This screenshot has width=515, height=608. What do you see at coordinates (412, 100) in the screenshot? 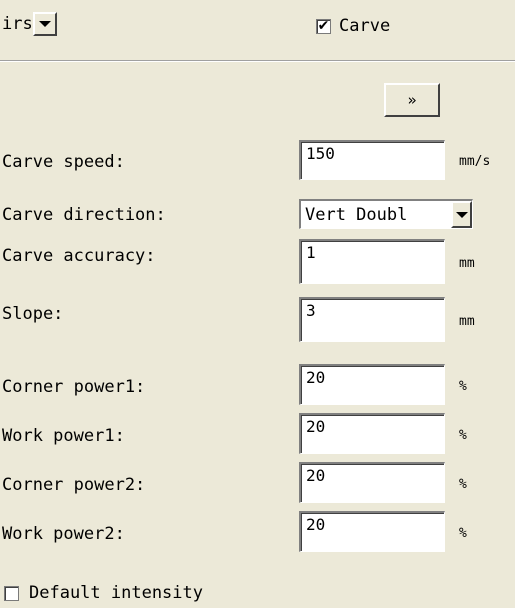
I see `expand-button: »` at bounding box center [412, 100].